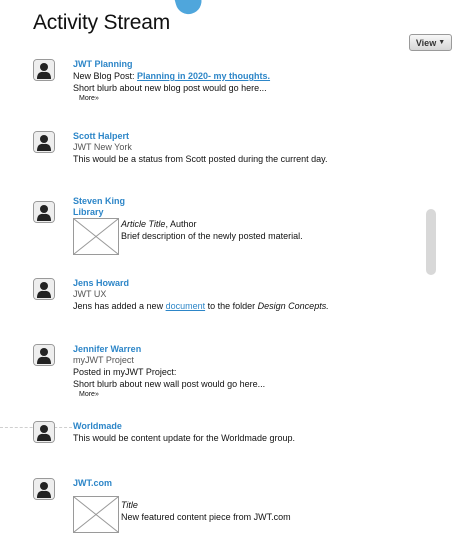  I want to click on item-text-pre: Jens has added a new, so click(119, 306).